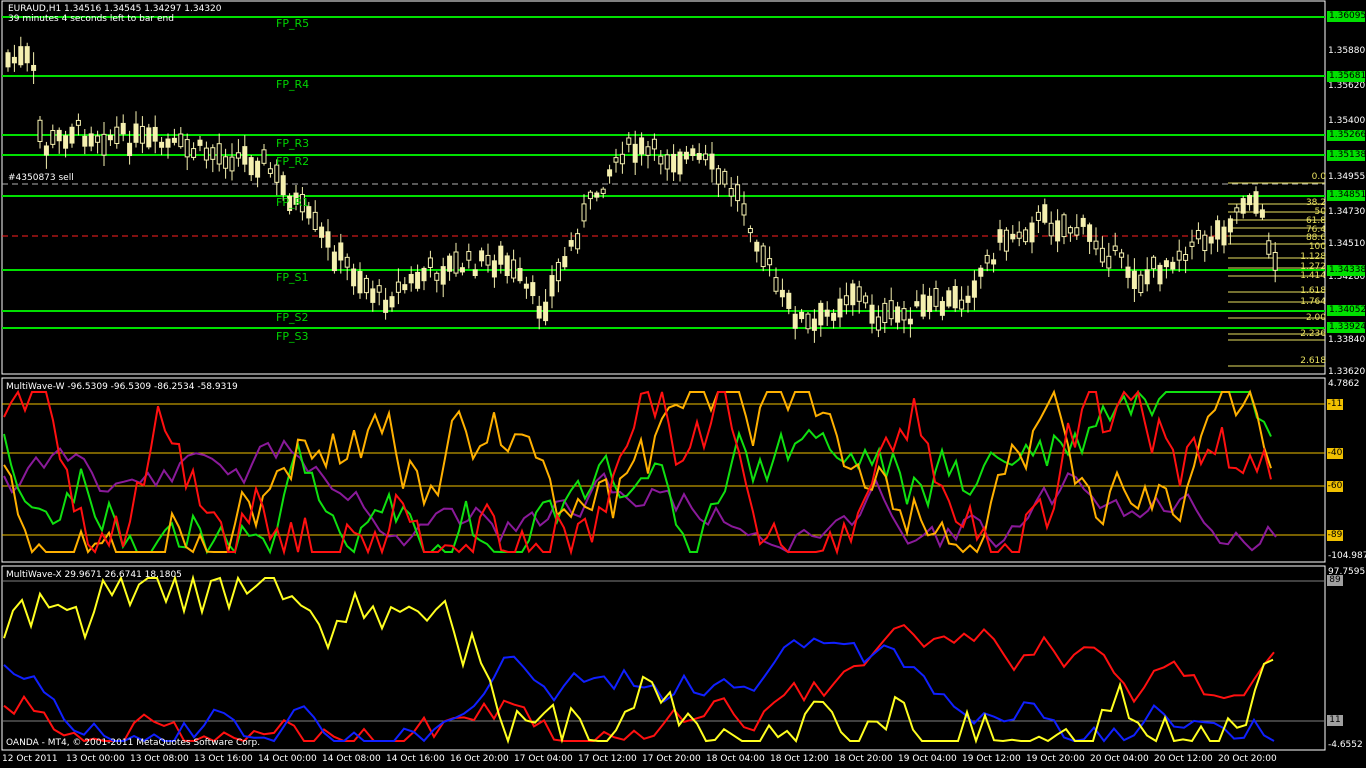 Image resolution: width=1366 pixels, height=768 pixels. What do you see at coordinates (1335, 453) in the screenshot?
I see `indicator-w-level-tag: -40` at bounding box center [1335, 453].